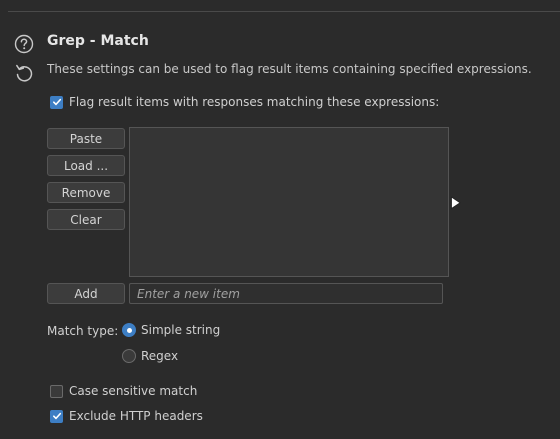 The height and width of the screenshot is (439, 560). I want to click on radio-simple-string: Simple string, so click(171, 330).